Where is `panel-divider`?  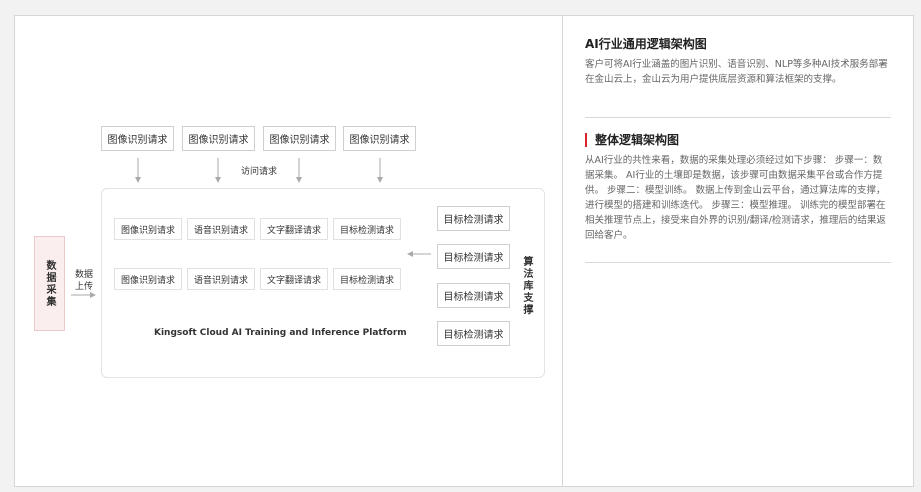
panel-divider is located at coordinates (562, 251).